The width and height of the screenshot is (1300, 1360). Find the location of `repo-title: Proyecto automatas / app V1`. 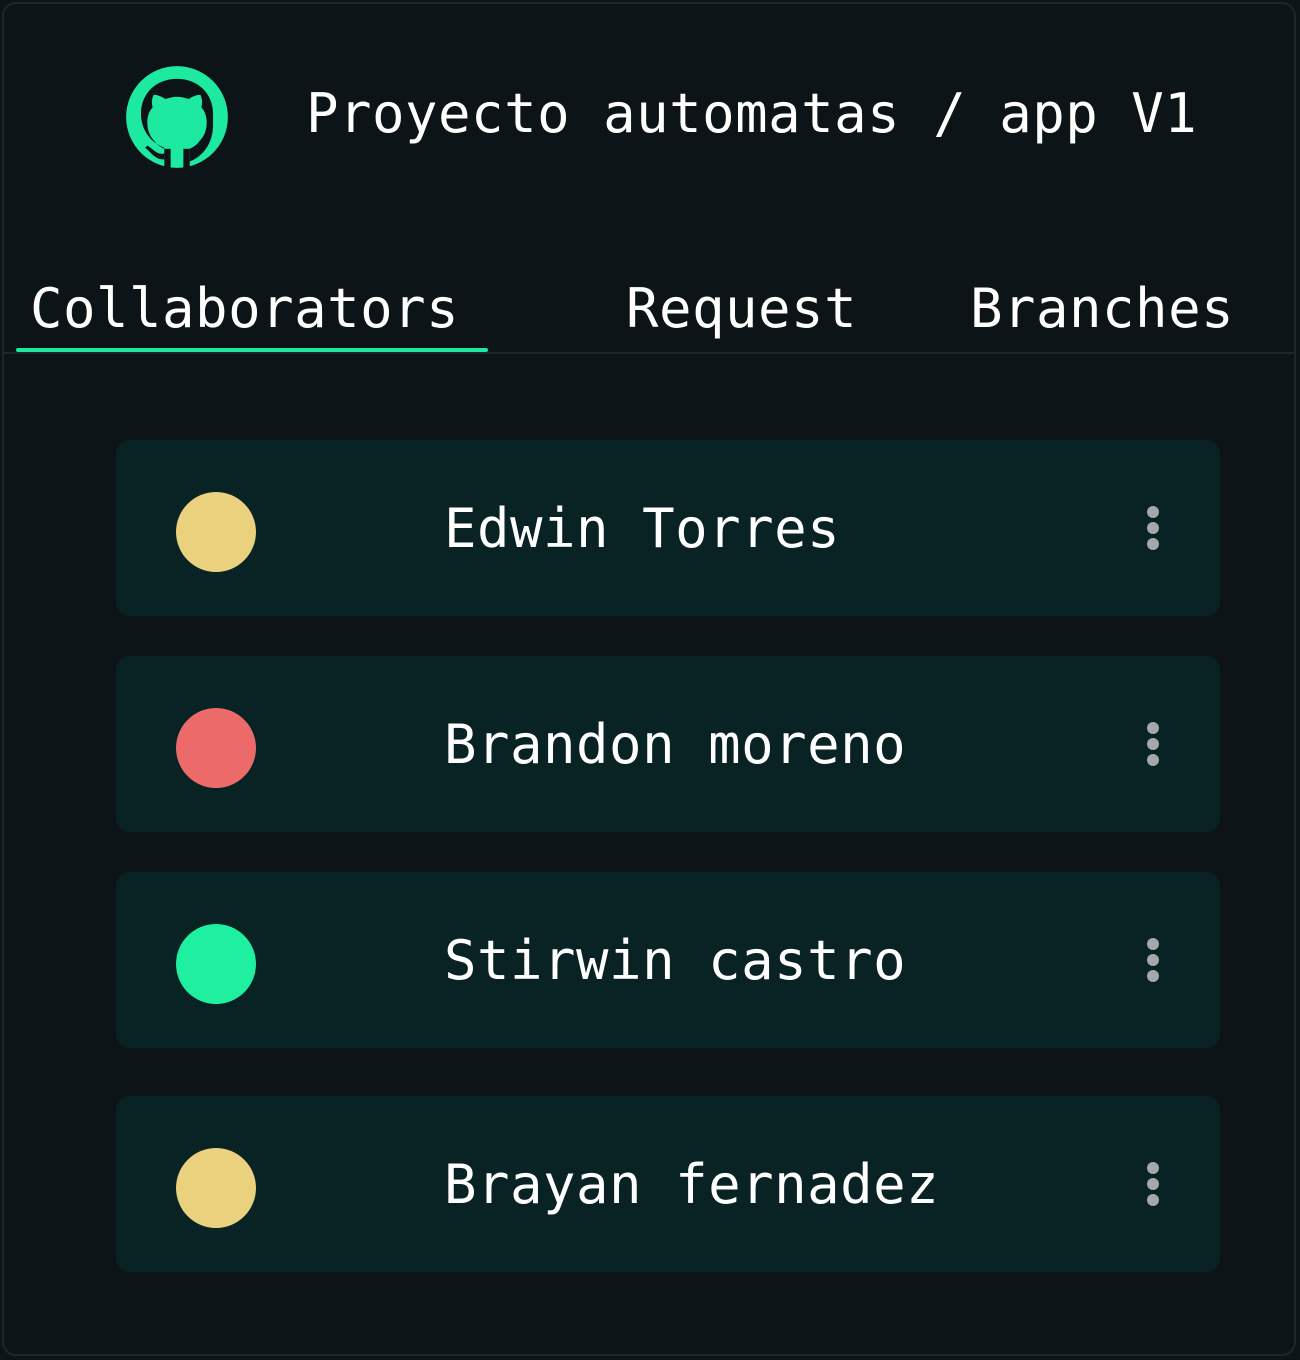

repo-title: Proyecto automatas / app V1 is located at coordinates (752, 113).